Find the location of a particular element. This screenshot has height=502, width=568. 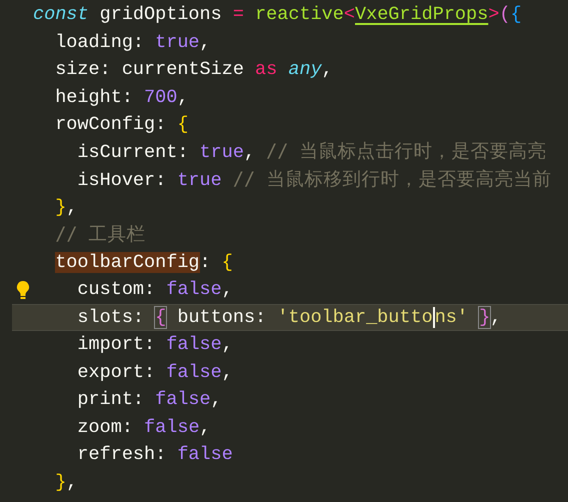

code-line: loading: true, is located at coordinates (133, 42).